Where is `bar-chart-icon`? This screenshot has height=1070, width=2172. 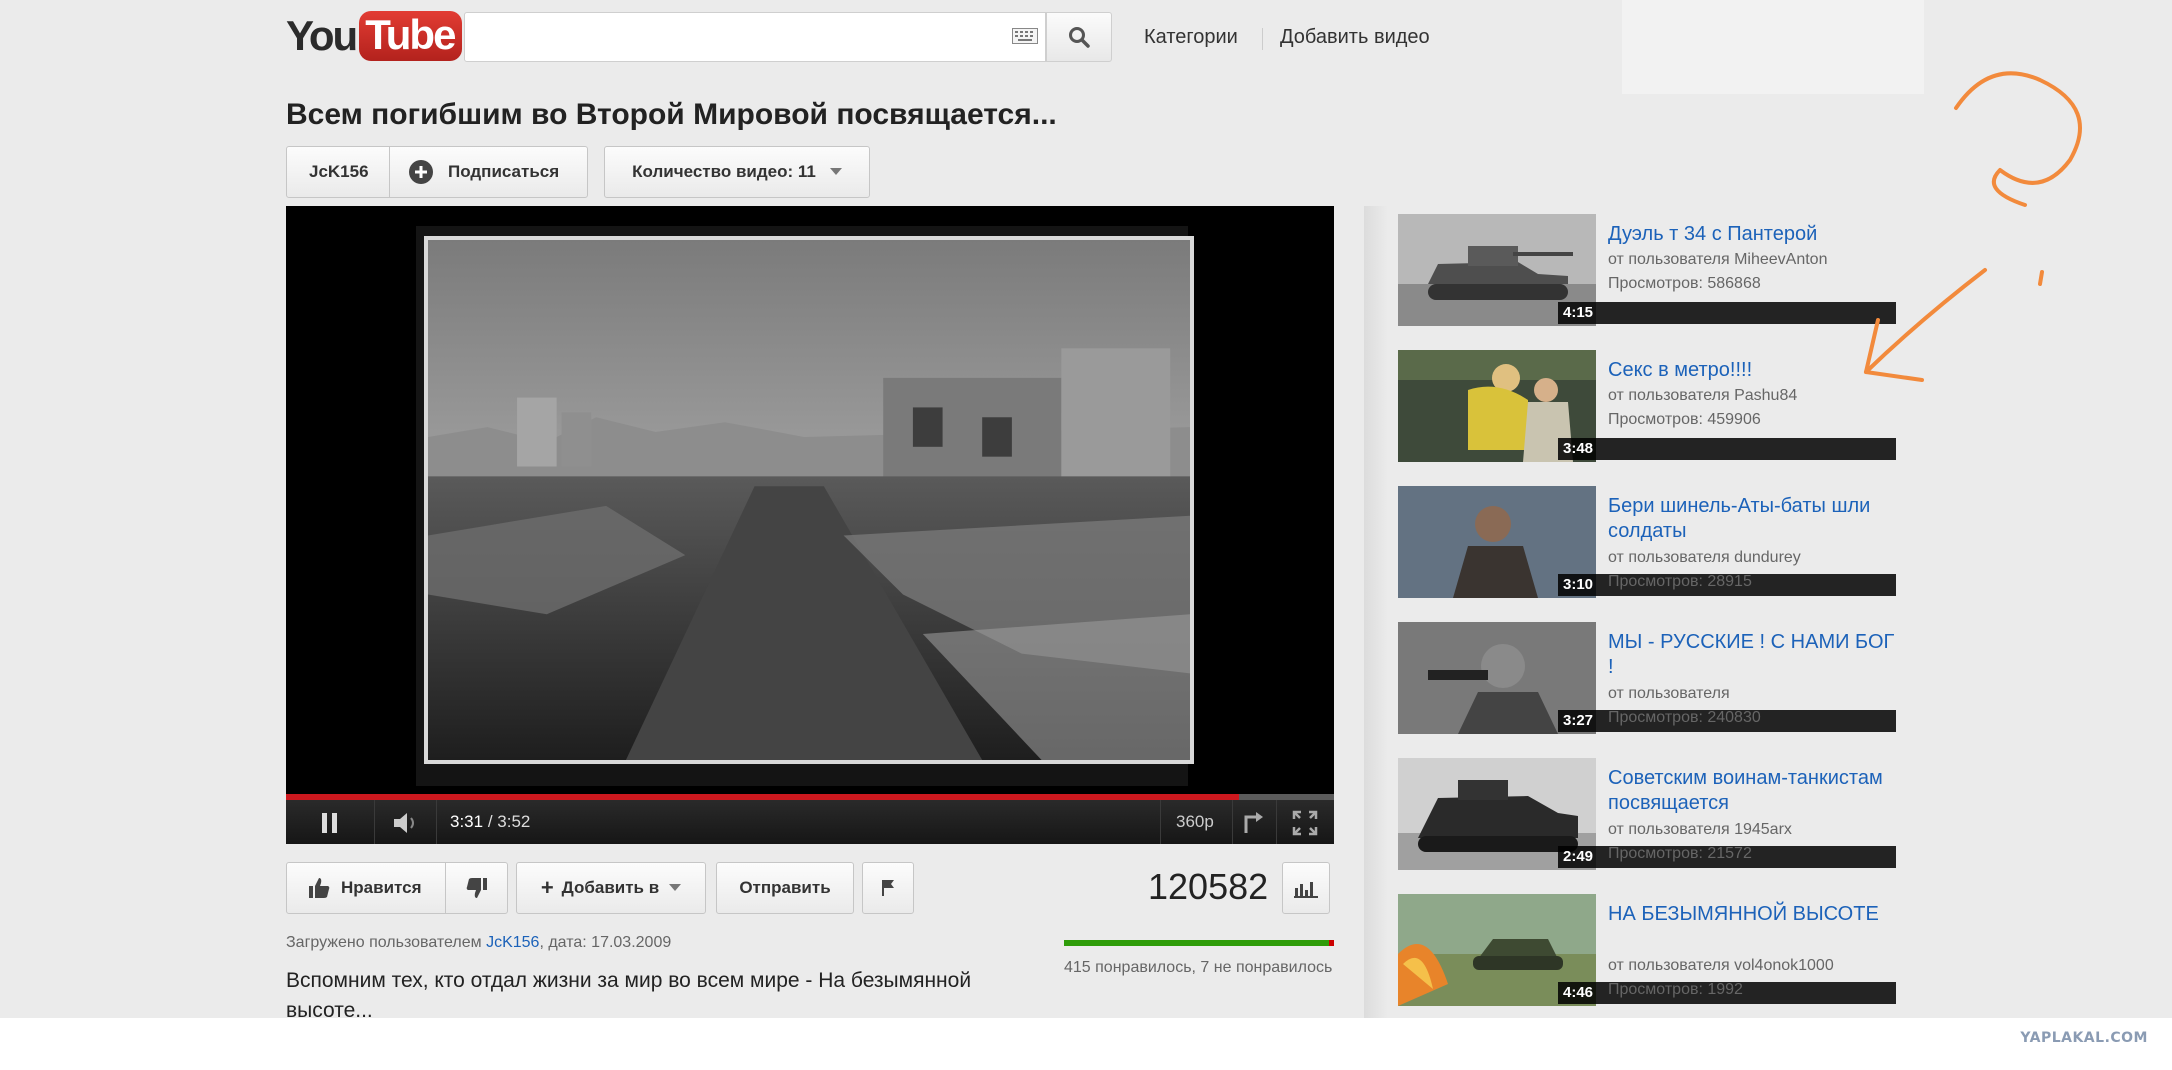 bar-chart-icon is located at coordinates (1306, 890).